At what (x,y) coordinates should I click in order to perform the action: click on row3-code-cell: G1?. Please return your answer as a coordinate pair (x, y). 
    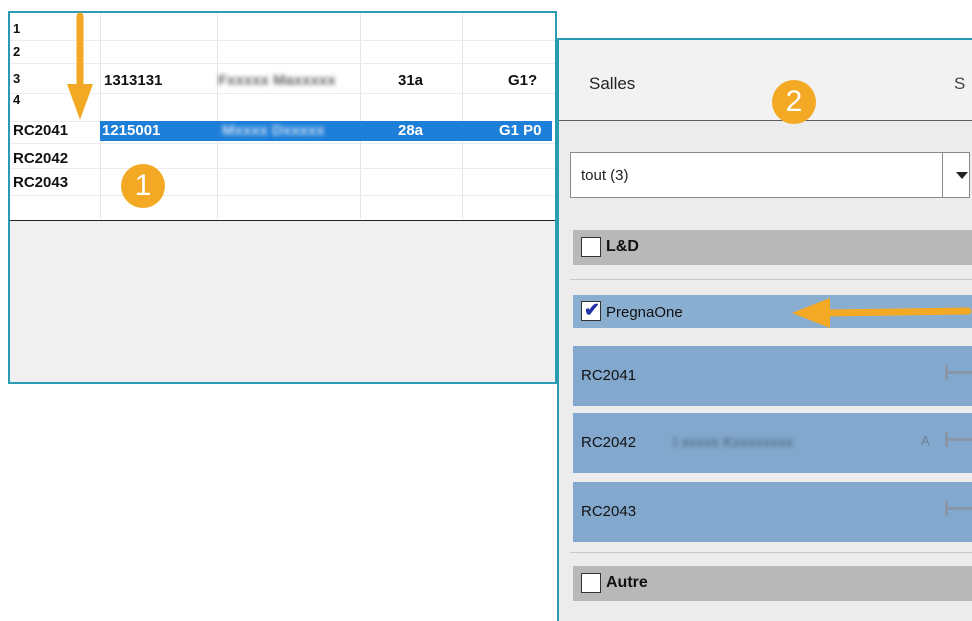
    Looking at the image, I should click on (522, 81).